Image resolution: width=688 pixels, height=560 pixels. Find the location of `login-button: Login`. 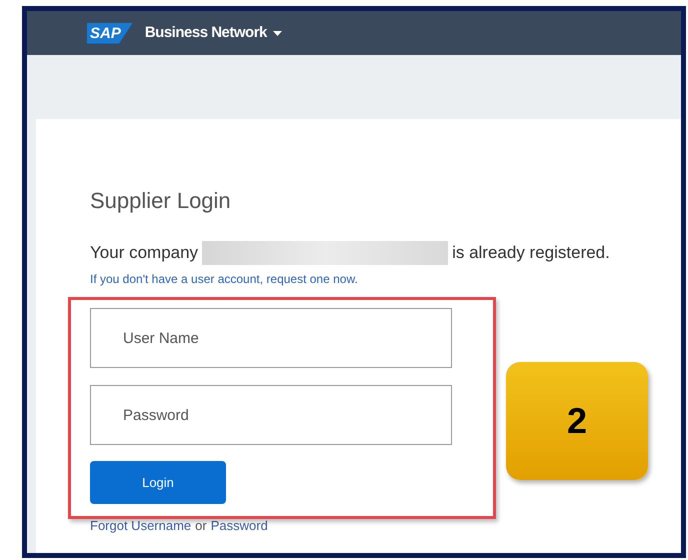

login-button: Login is located at coordinates (158, 482).